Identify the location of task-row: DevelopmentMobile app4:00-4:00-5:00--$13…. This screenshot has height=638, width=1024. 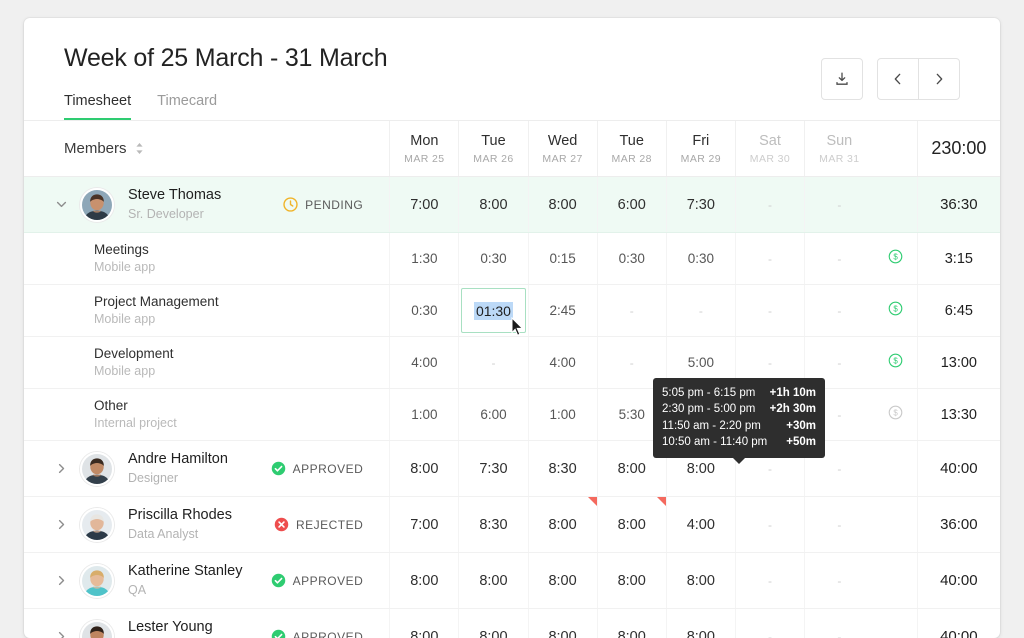
(512, 363).